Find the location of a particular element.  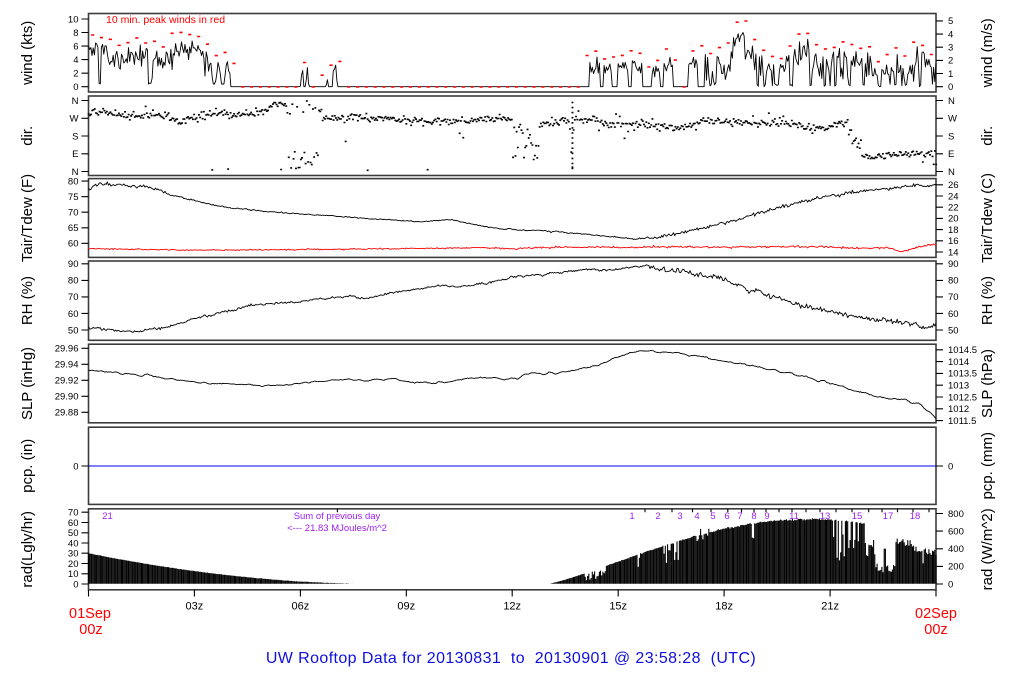

svg-text: 29.94 is located at coordinates (67, 365).